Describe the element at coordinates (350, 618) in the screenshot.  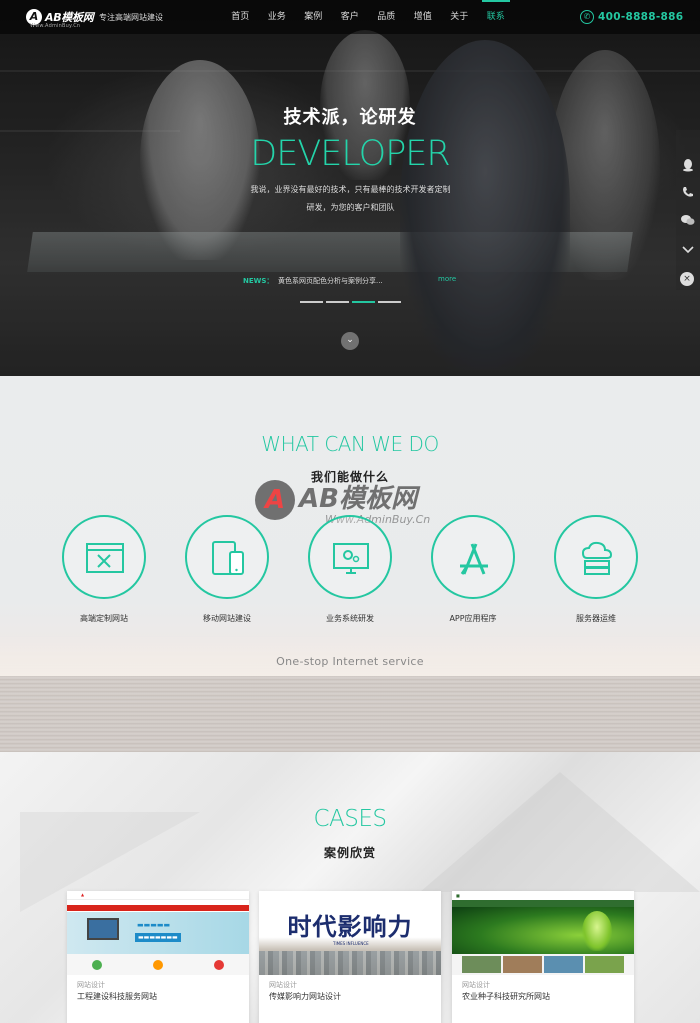
I see `service-label: 业务系统研发` at that location.